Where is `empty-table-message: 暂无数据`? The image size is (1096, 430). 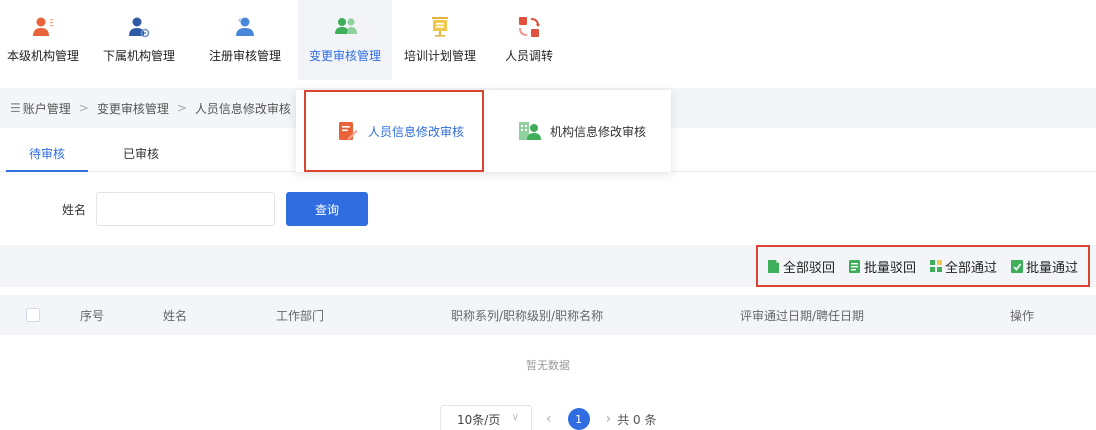
empty-table-message: 暂无数据 is located at coordinates (548, 365).